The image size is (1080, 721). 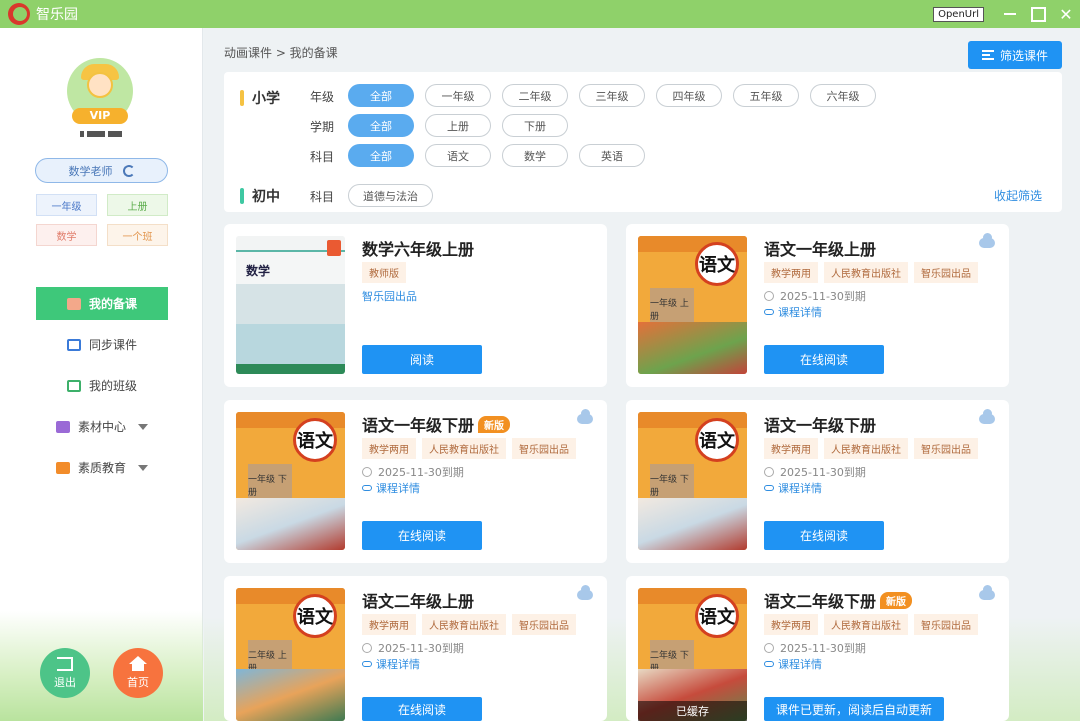 I want to click on update-read-button: 课件已更新，阅读后自动更新, so click(x=854, y=709).